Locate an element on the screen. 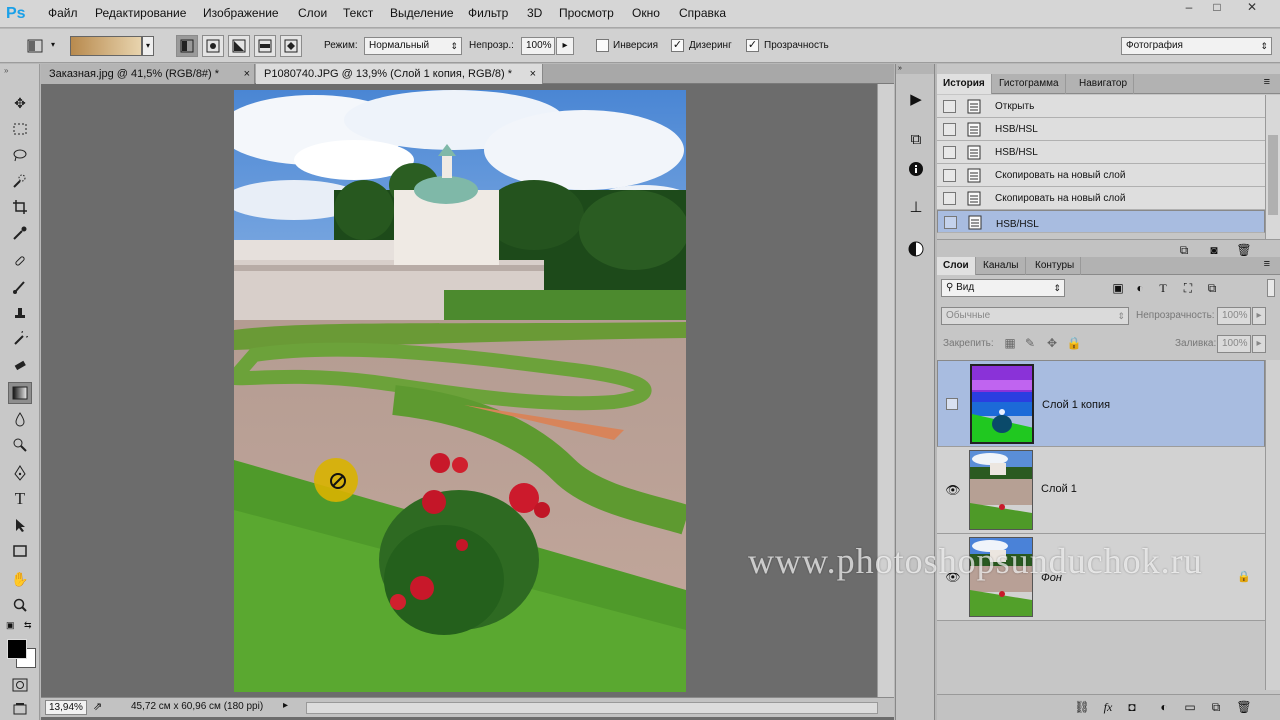 The image size is (1280, 720). tab-paths: Контуры is located at coordinates (1055, 266).